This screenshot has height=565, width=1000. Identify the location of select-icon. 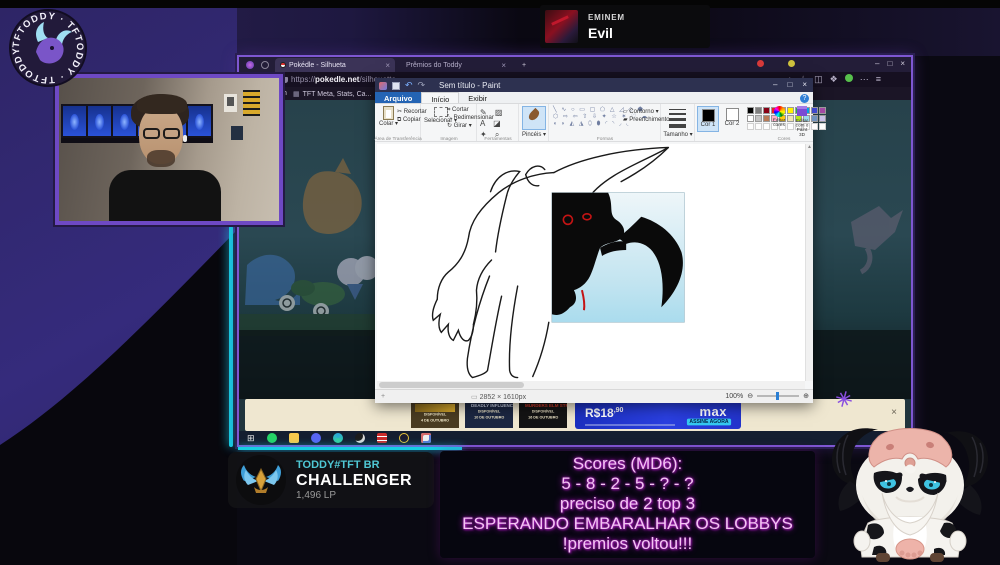
(440, 112).